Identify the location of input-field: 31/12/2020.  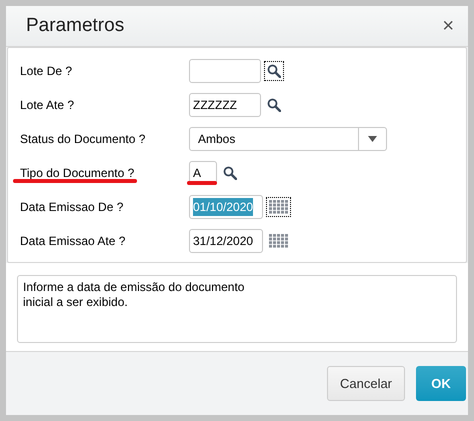
(226, 240).